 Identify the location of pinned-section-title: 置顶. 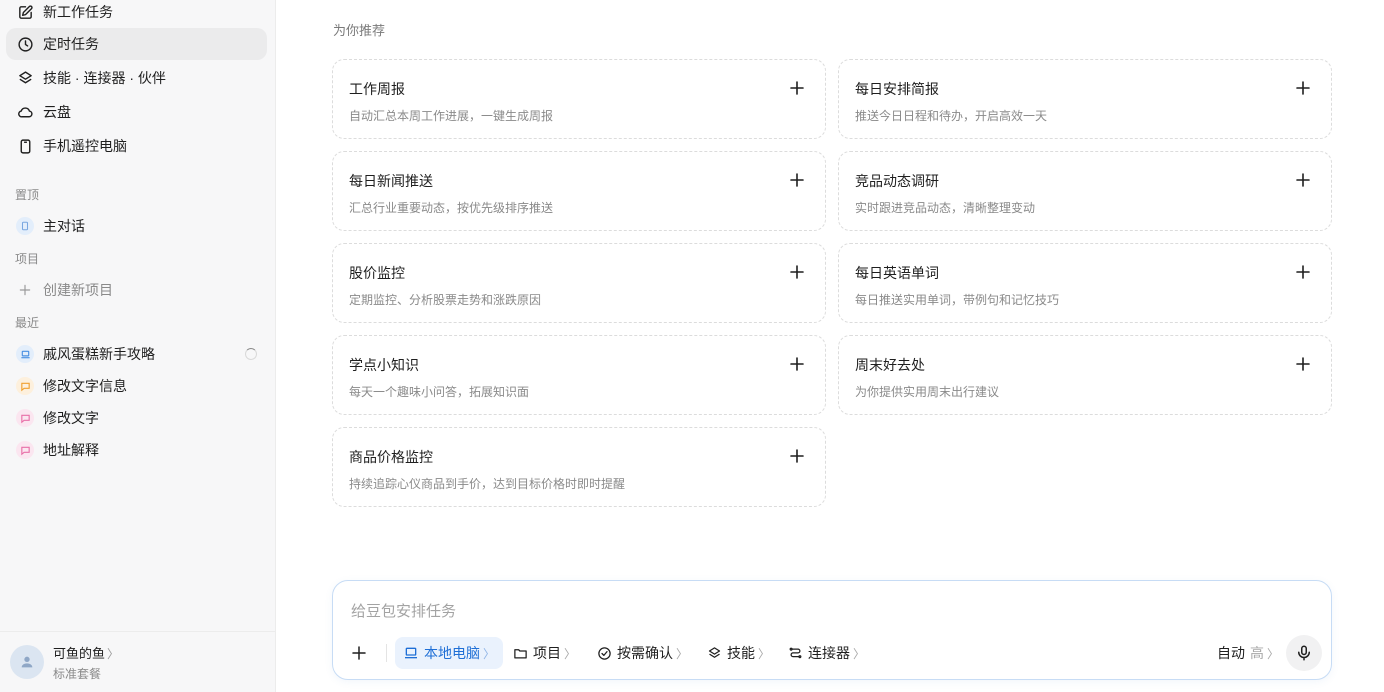
(27, 195).